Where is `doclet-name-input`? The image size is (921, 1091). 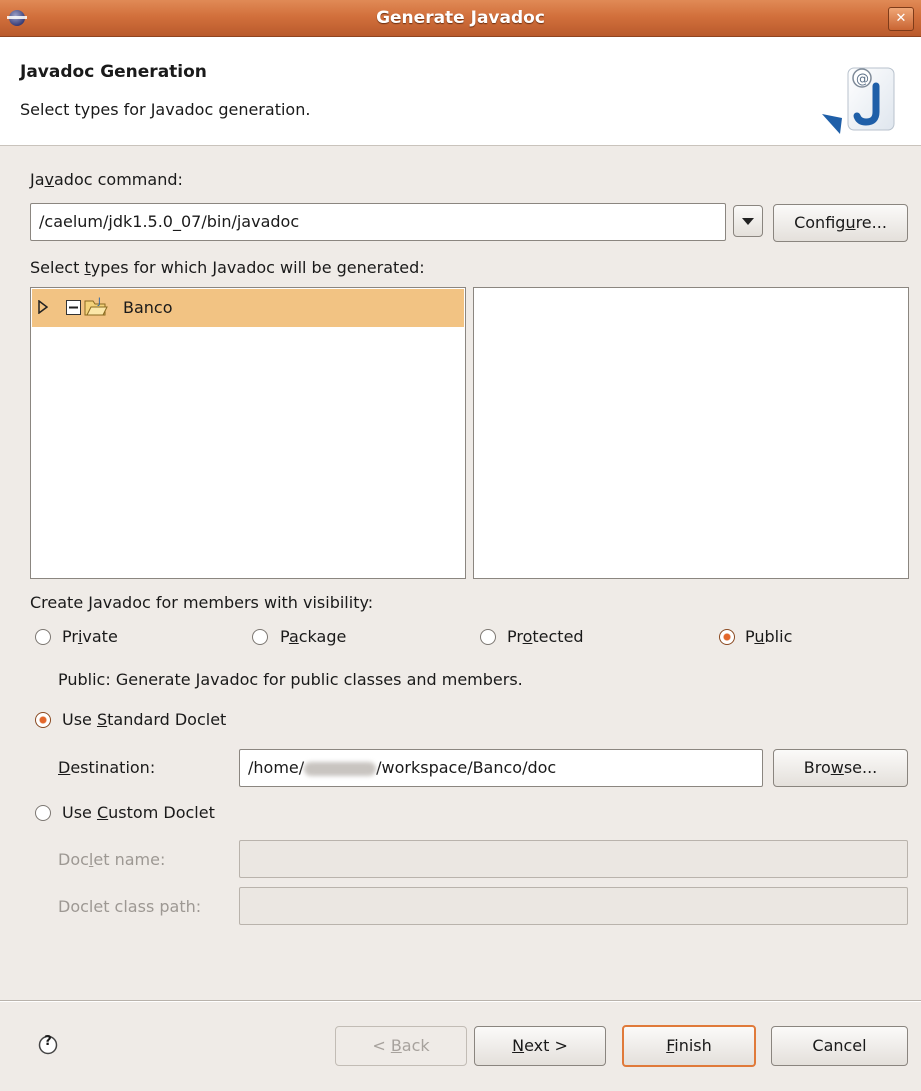 doclet-name-input is located at coordinates (573, 859).